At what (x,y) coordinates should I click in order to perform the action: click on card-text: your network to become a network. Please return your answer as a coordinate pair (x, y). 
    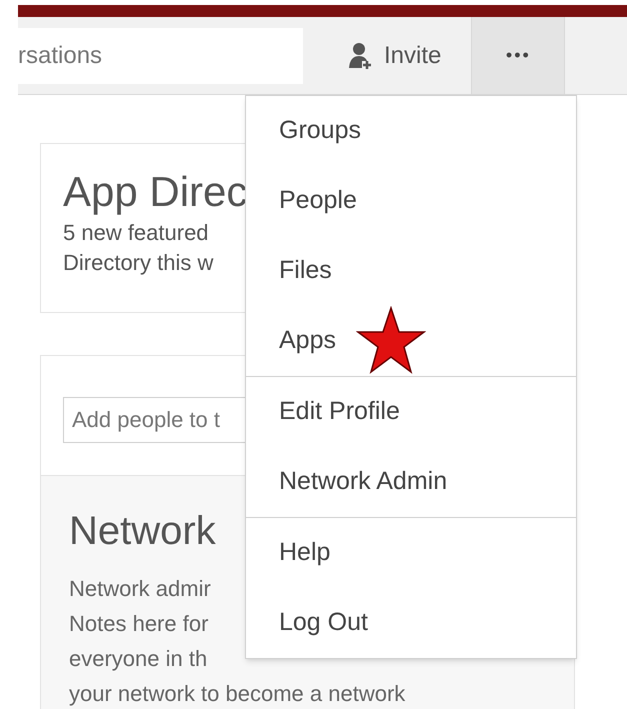
    Looking at the image, I should click on (237, 694).